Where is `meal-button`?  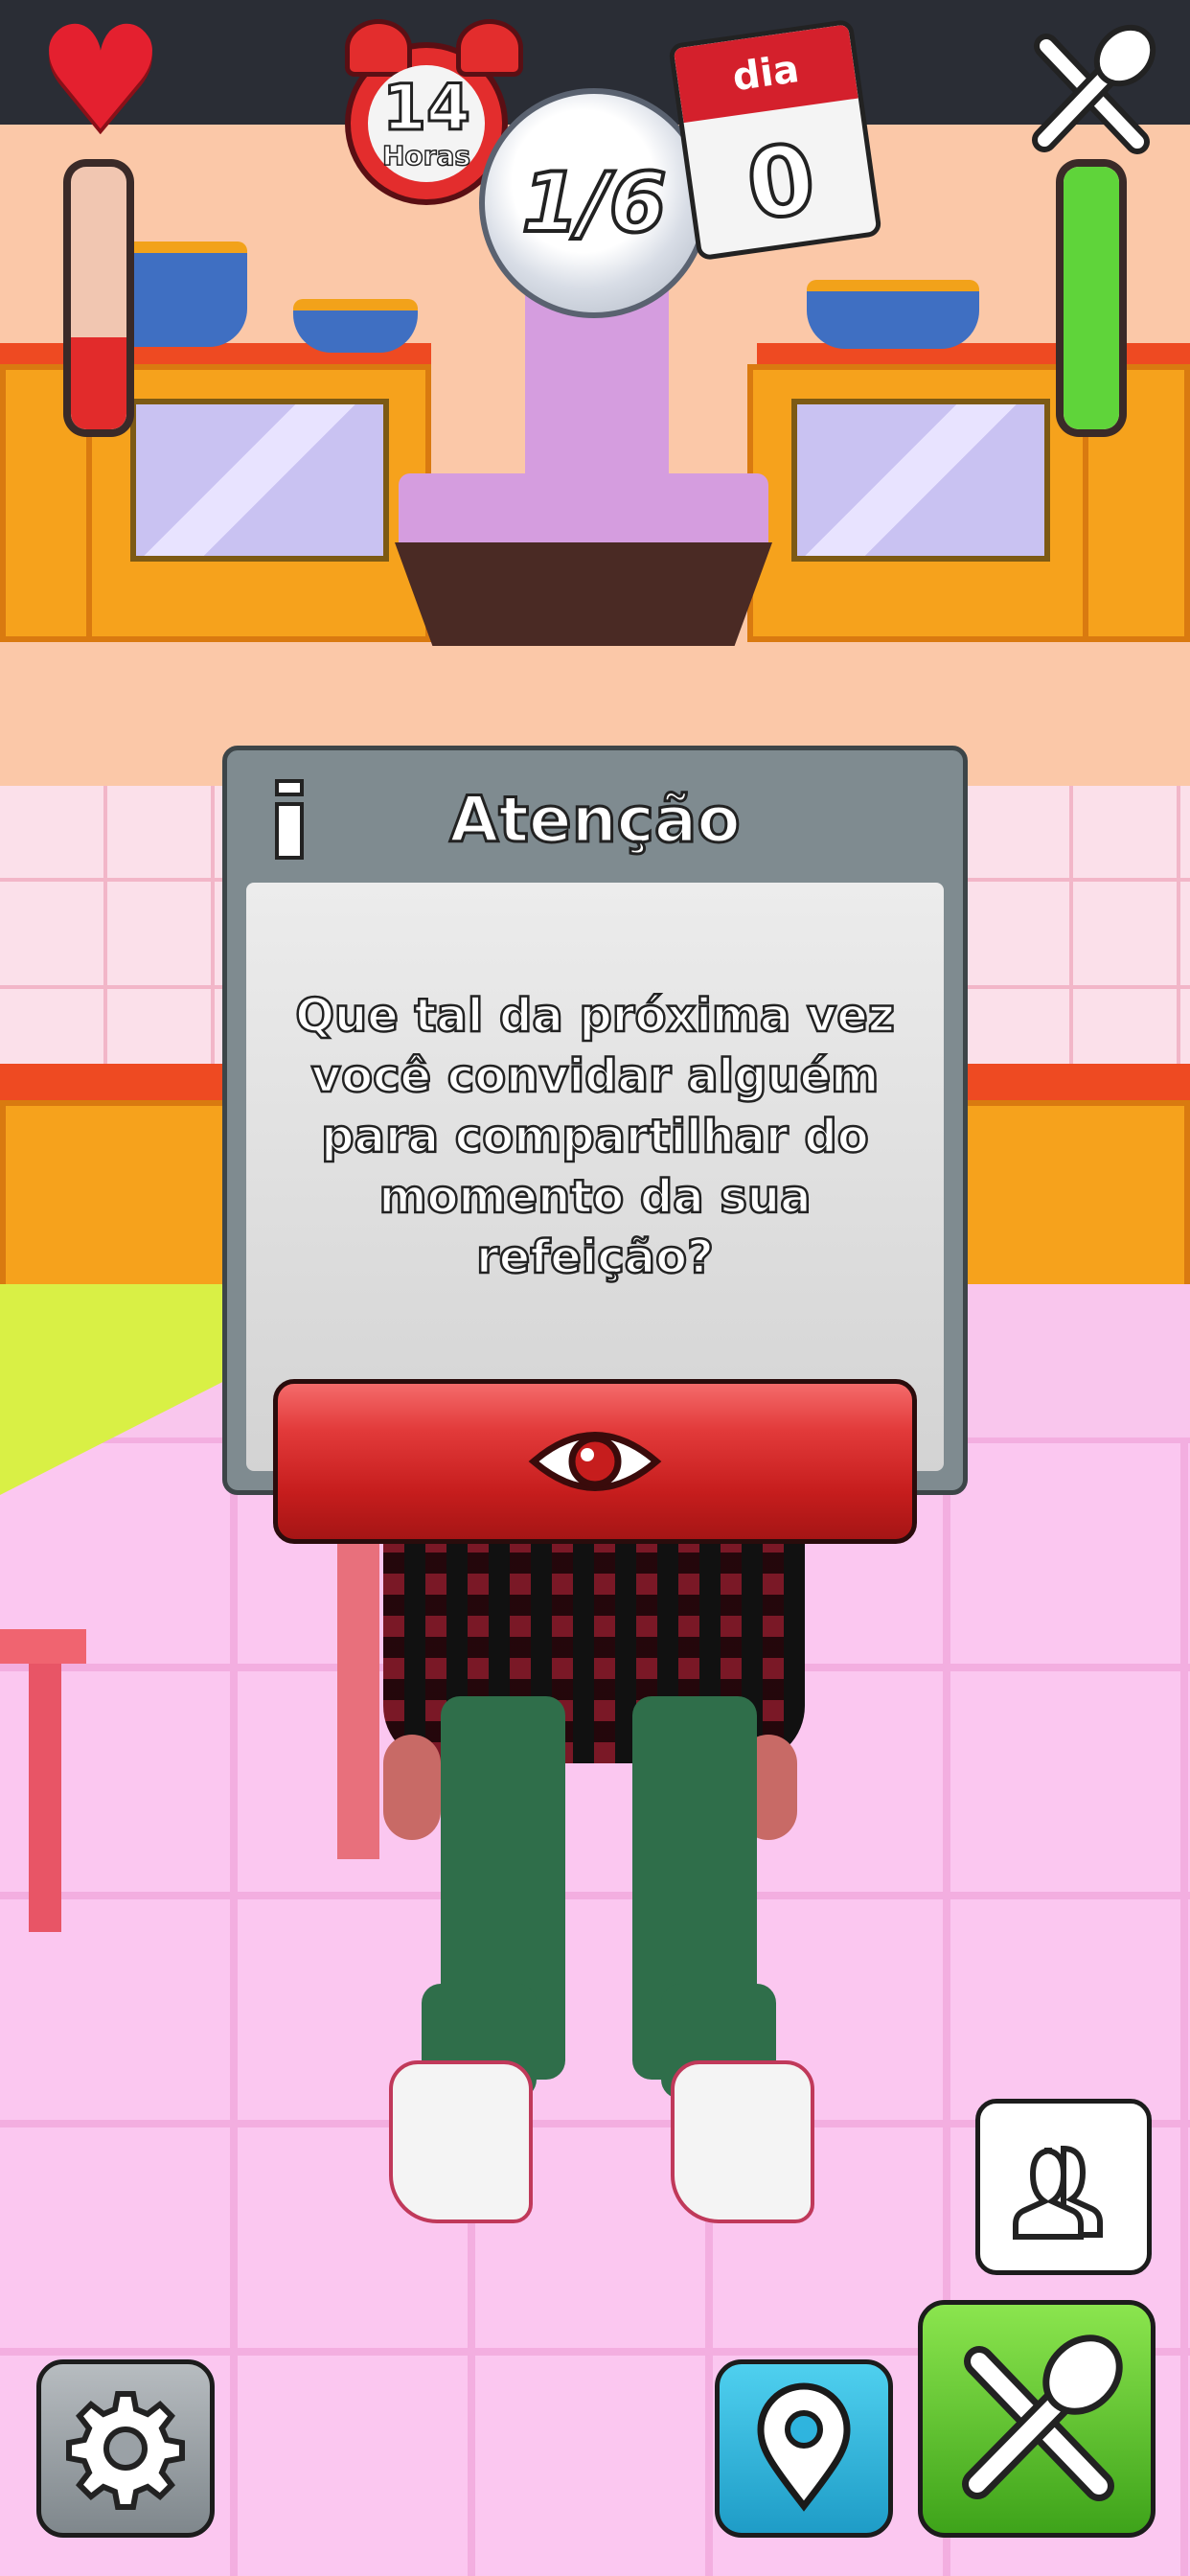
meal-button is located at coordinates (1037, 2419).